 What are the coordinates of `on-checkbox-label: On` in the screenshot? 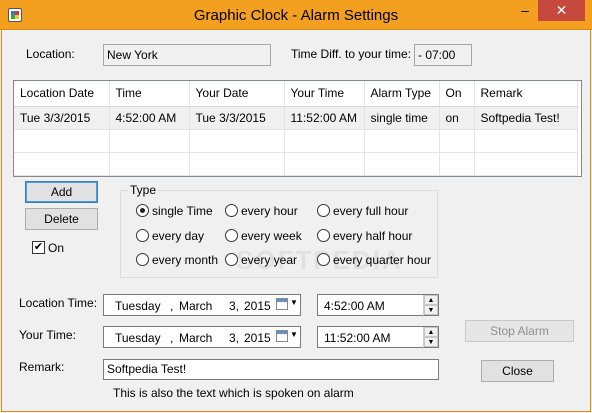 It's located at (56, 248).